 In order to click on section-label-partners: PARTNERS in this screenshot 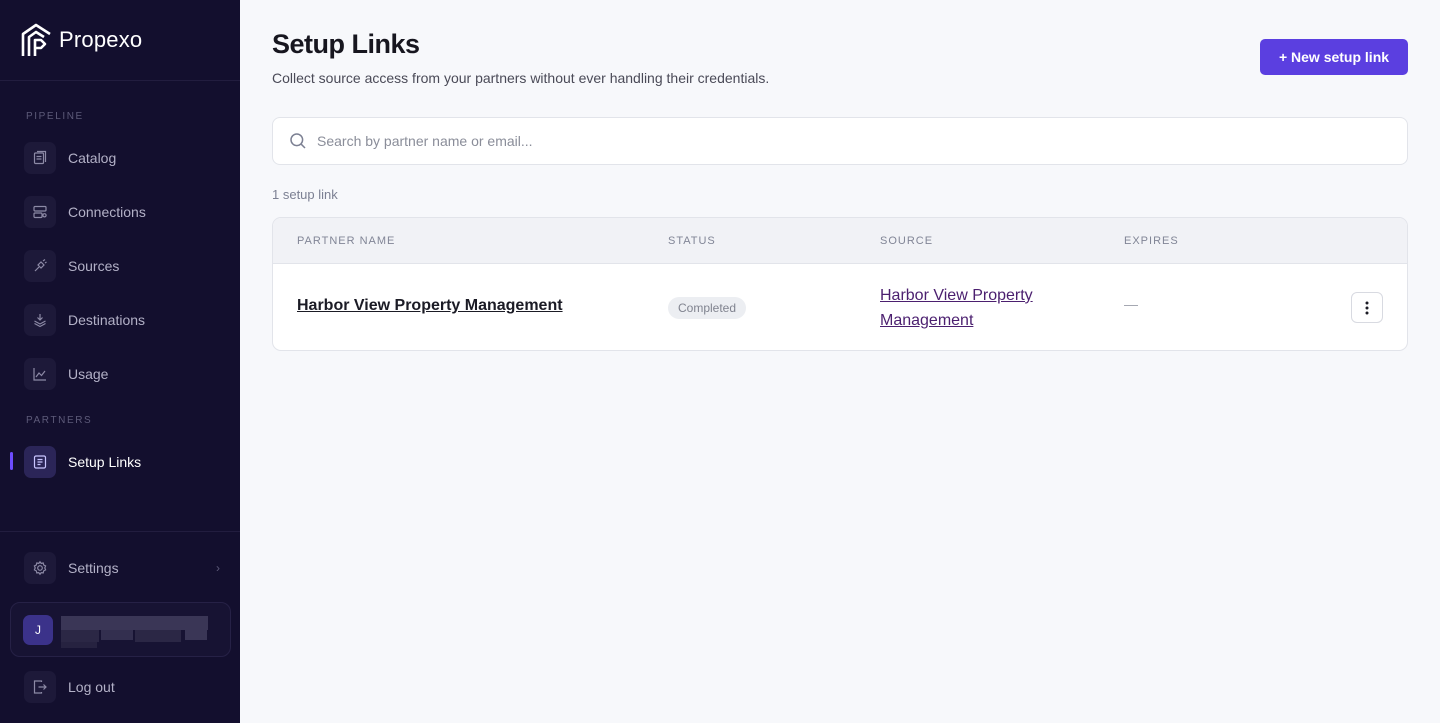, I will do `click(59, 420)`.